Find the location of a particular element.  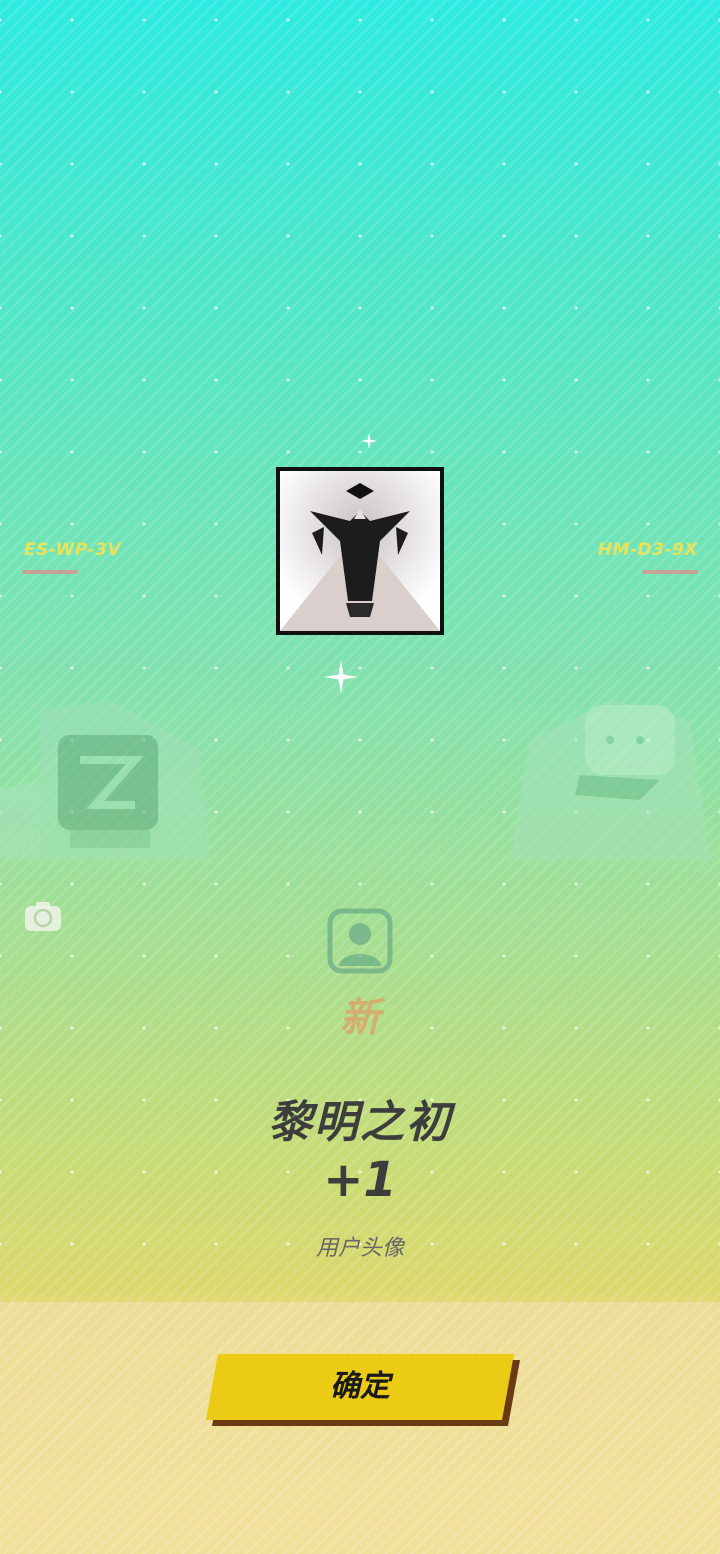

left-code-underline is located at coordinates (50, 572).